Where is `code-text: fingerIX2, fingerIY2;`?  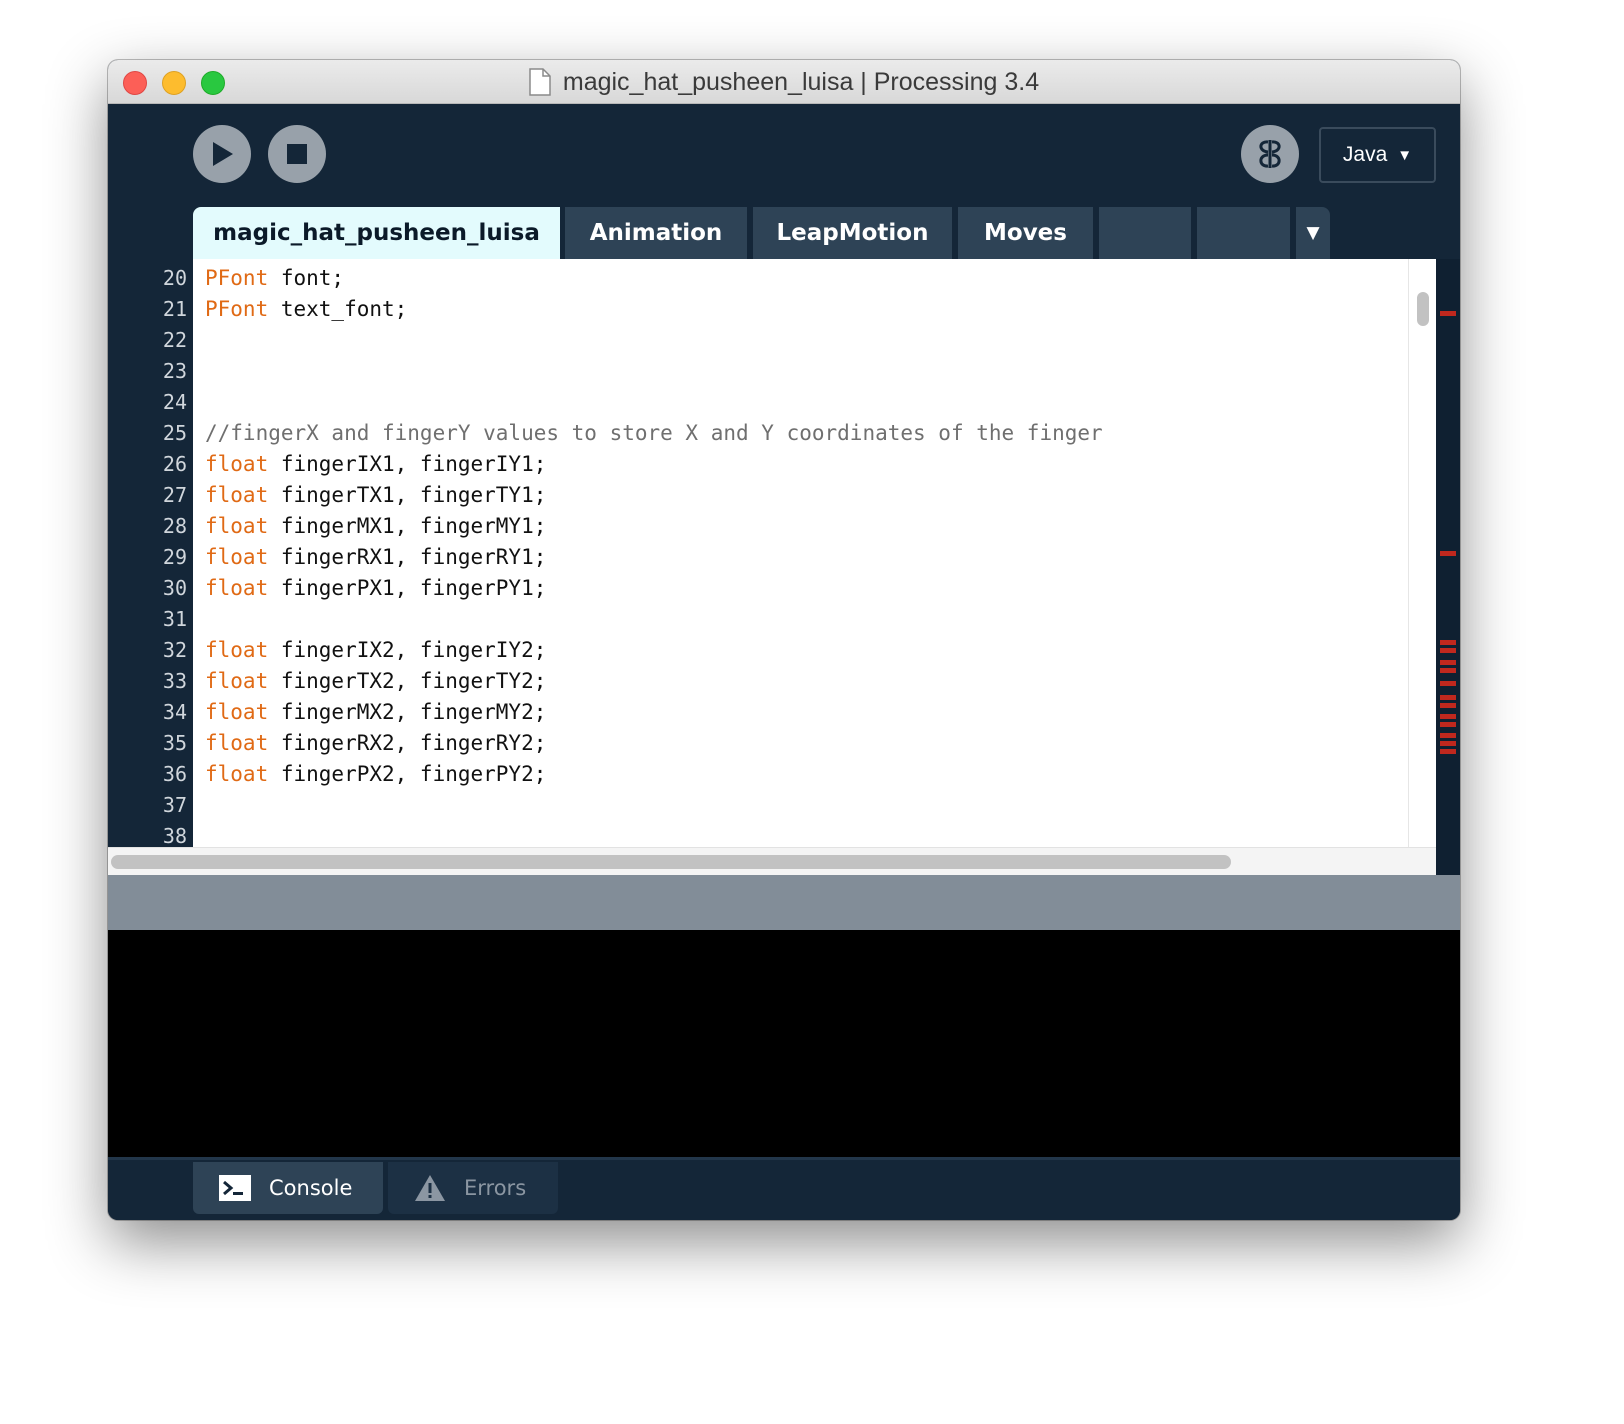
code-text: fingerIX2, fingerIY2; is located at coordinates (407, 650).